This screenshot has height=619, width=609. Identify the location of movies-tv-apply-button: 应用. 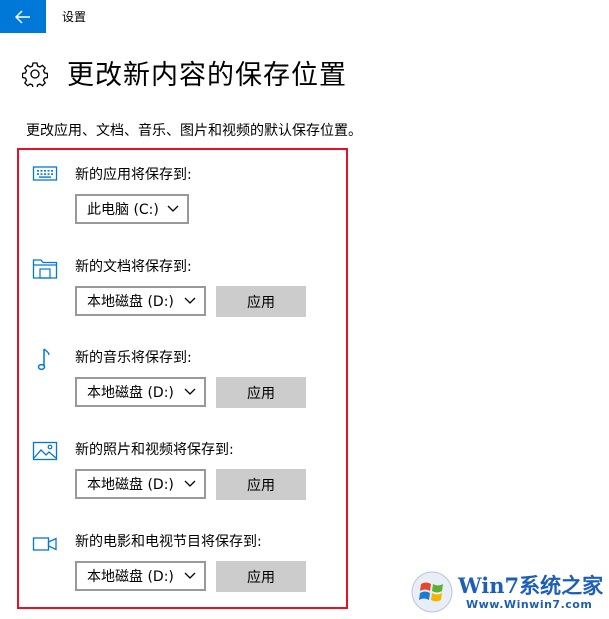
(261, 576).